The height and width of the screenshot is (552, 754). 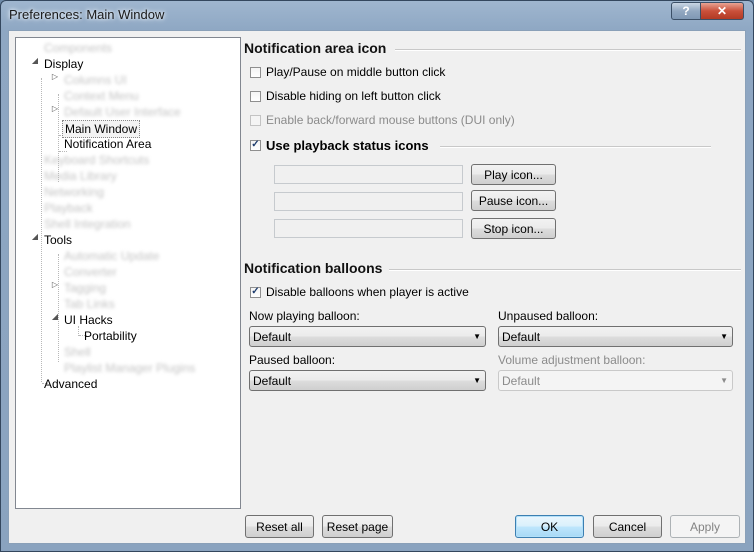 I want to click on reset-all-button: Reset all, so click(x=279, y=526).